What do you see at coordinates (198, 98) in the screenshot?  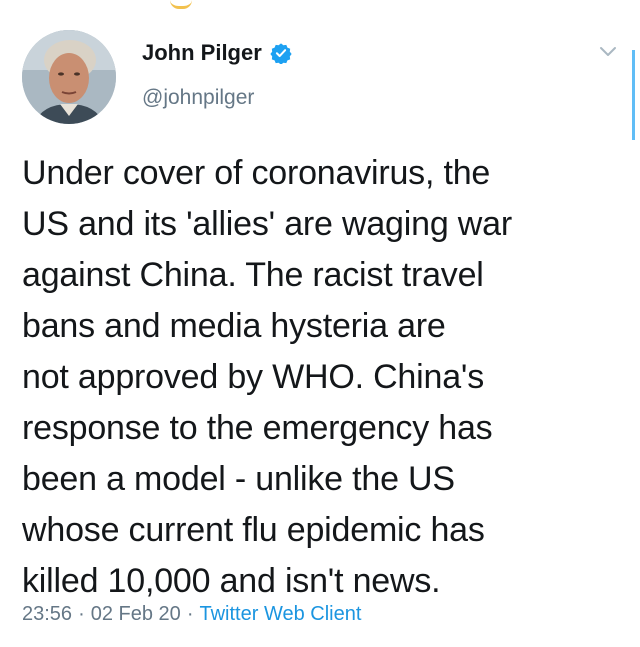 I see `author-handle: @johnpilger` at bounding box center [198, 98].